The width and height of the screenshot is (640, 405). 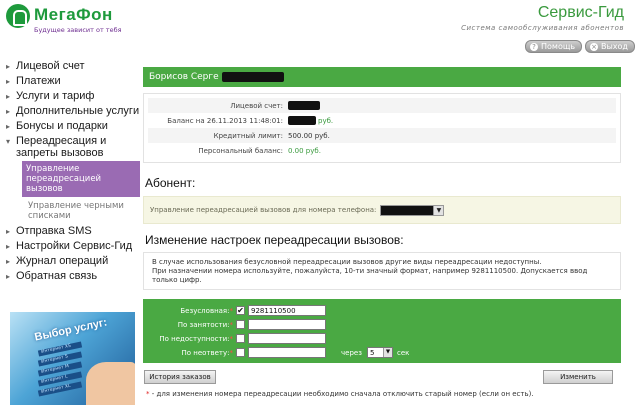 What do you see at coordinates (81, 179) in the screenshot?
I see `sidebar-subitem-forwarding-management: Управление переадресацией вызовов` at bounding box center [81, 179].